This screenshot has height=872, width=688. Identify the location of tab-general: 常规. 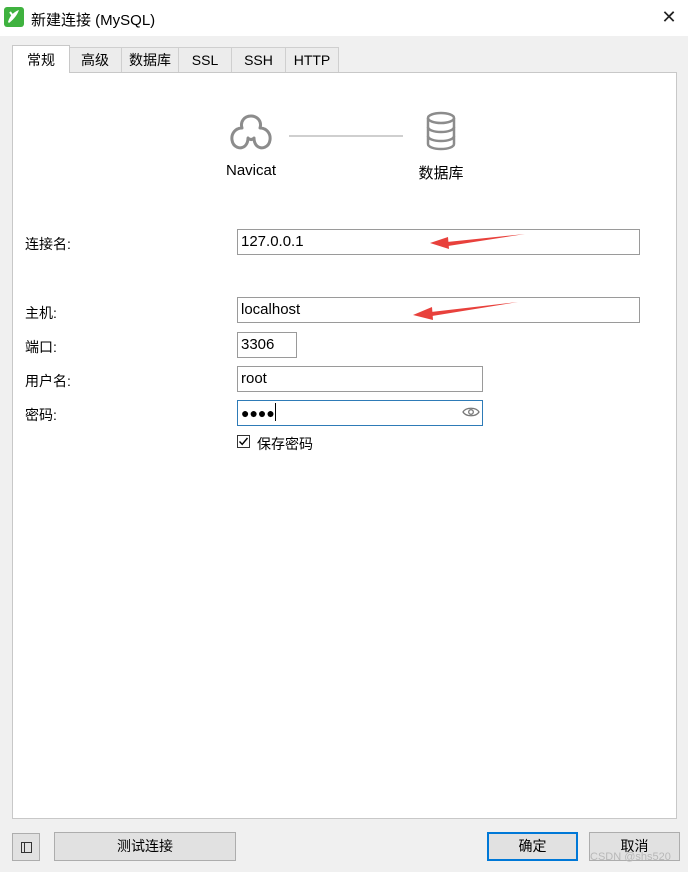
(41, 59).